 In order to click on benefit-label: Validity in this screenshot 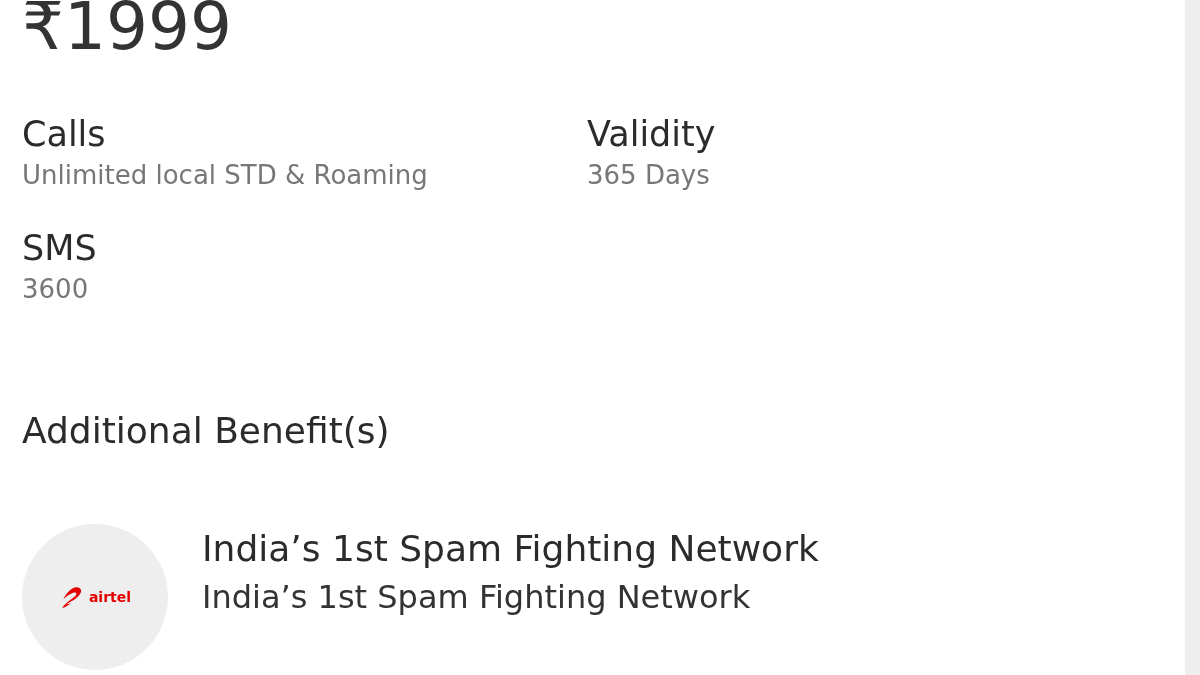, I will do `click(652, 134)`.